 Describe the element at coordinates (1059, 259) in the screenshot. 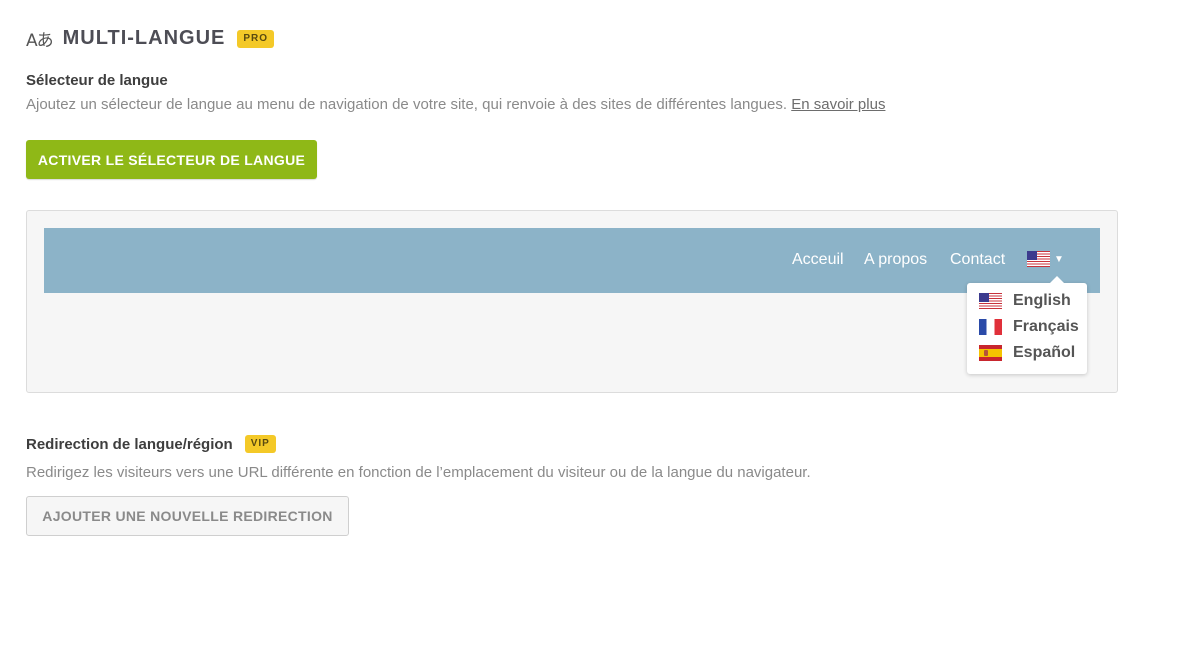

I see `caret-down-icon: ▼` at that location.